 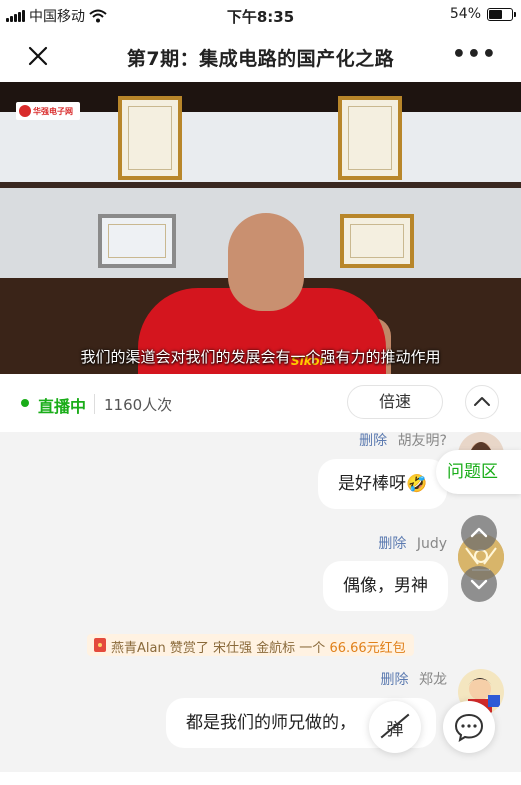 I want to click on playback-speed-button: 倍速, so click(x=395, y=402).